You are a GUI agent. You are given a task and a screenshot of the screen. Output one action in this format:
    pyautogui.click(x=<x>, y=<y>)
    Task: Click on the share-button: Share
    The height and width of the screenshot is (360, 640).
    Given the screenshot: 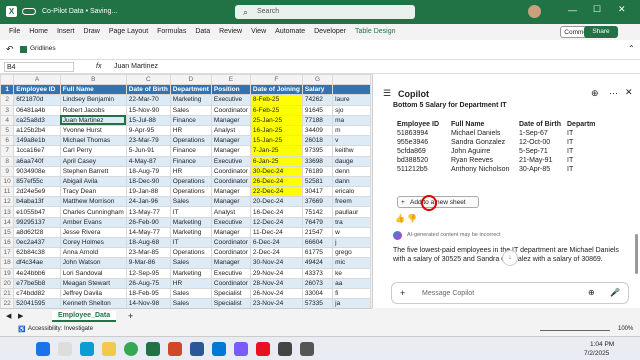 What is the action you would take?
    pyautogui.click(x=601, y=32)
    